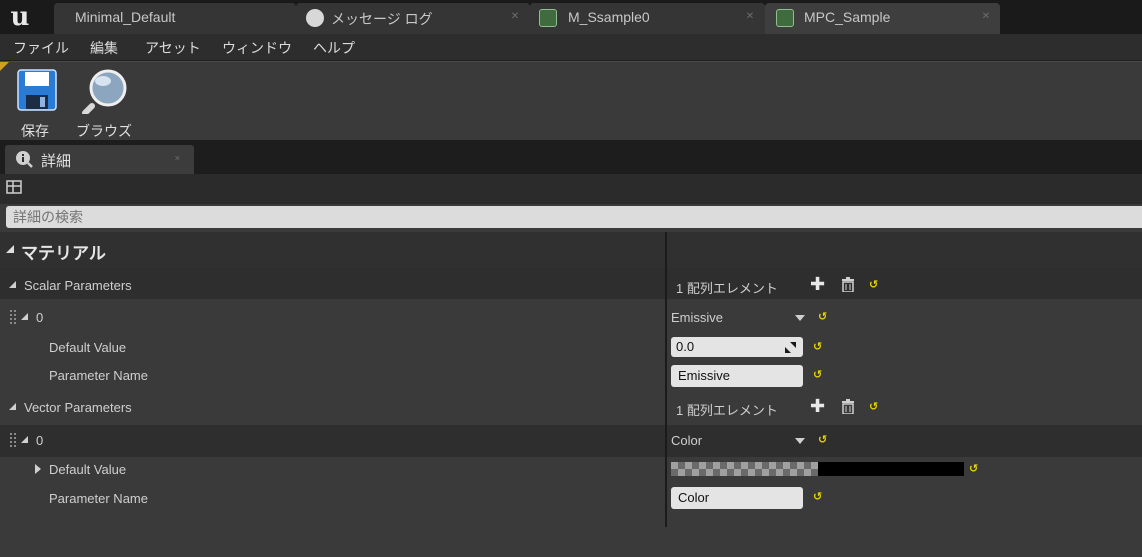 This screenshot has width=1142, height=557. I want to click on tab-m-ssample0: M_Ssample0 ✕, so click(647, 18).